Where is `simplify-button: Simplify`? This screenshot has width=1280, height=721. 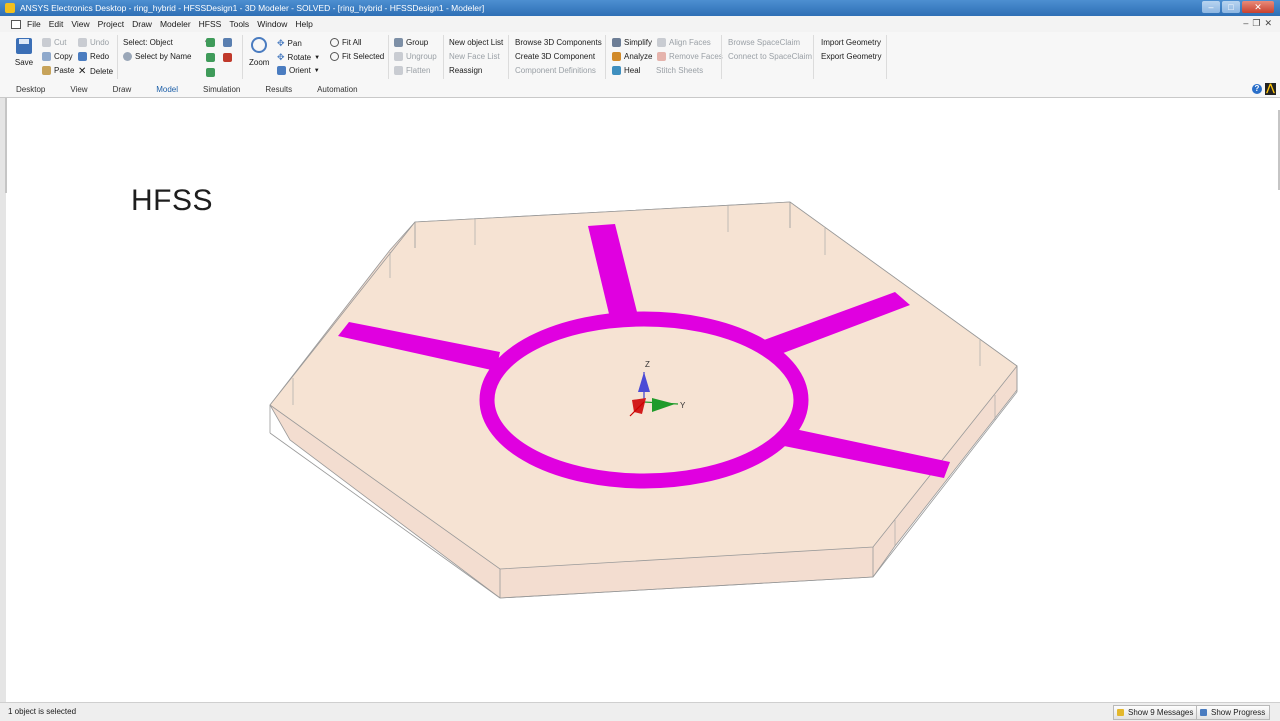
simplify-button: Simplify is located at coordinates (632, 42).